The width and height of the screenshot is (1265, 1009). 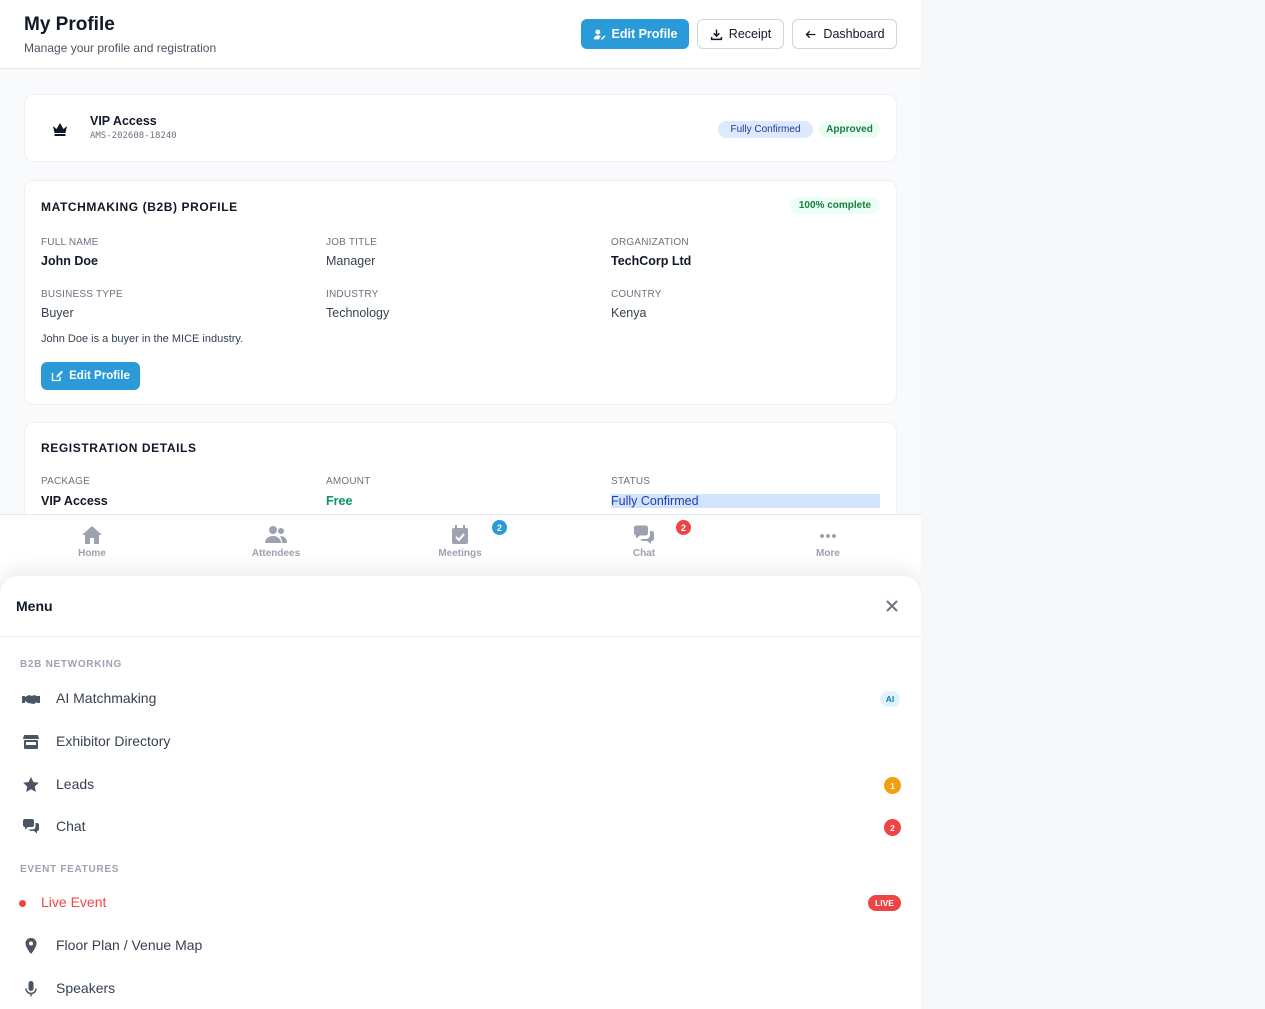 What do you see at coordinates (276, 534) in the screenshot?
I see `users-icon` at bounding box center [276, 534].